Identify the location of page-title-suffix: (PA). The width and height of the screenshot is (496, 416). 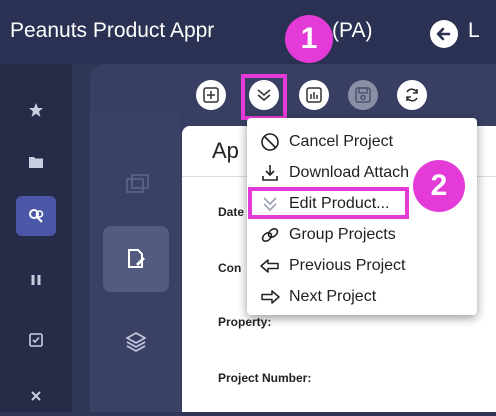
(352, 30).